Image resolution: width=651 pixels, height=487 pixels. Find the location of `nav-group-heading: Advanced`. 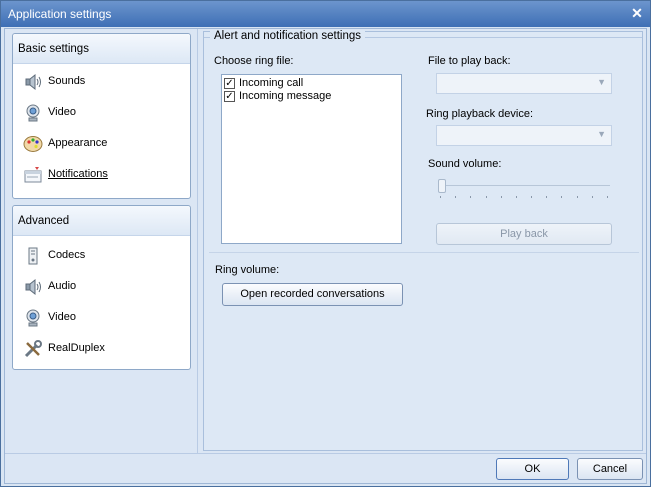

nav-group-heading: Advanced is located at coordinates (101, 221).